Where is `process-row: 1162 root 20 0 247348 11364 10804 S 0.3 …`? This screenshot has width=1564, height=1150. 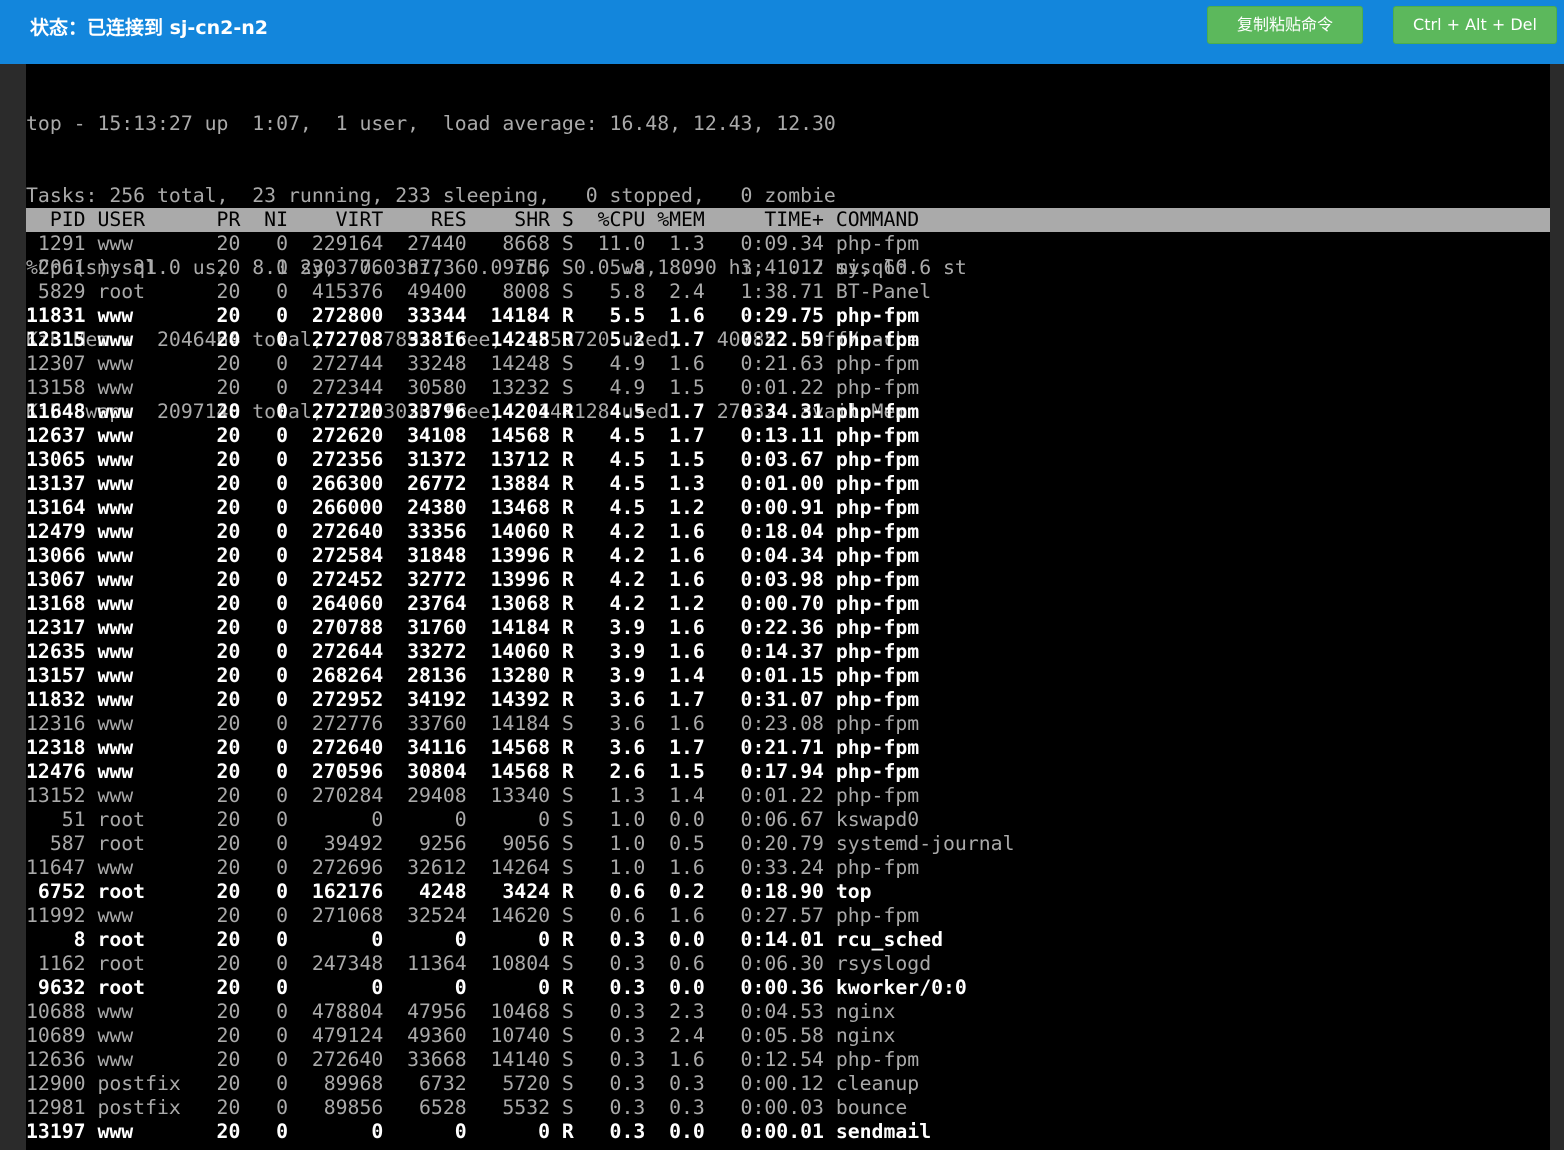 process-row: 1162 root 20 0 247348 11364 10804 S 0.3 … is located at coordinates (479, 963).